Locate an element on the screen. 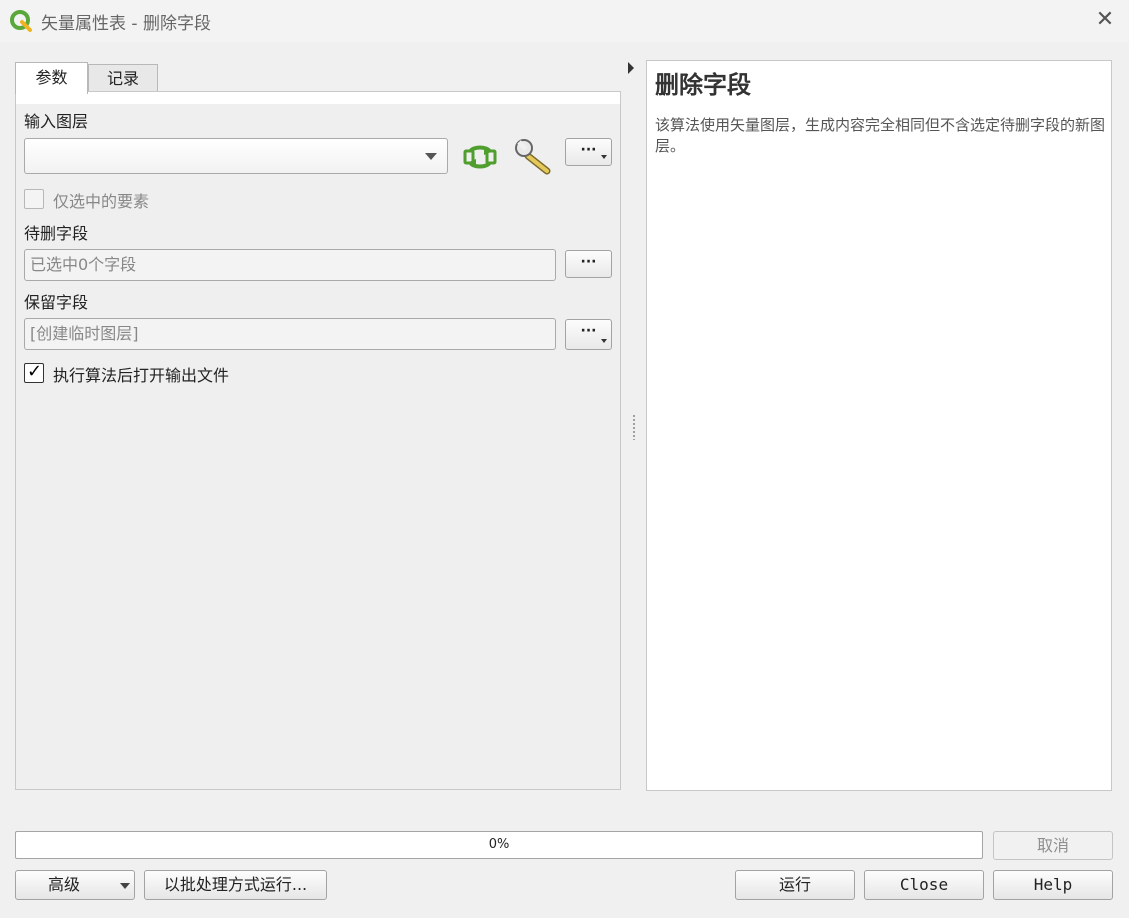 Image resolution: width=1129 pixels, height=918 pixels. splitter-handle is located at coordinates (634, 427).